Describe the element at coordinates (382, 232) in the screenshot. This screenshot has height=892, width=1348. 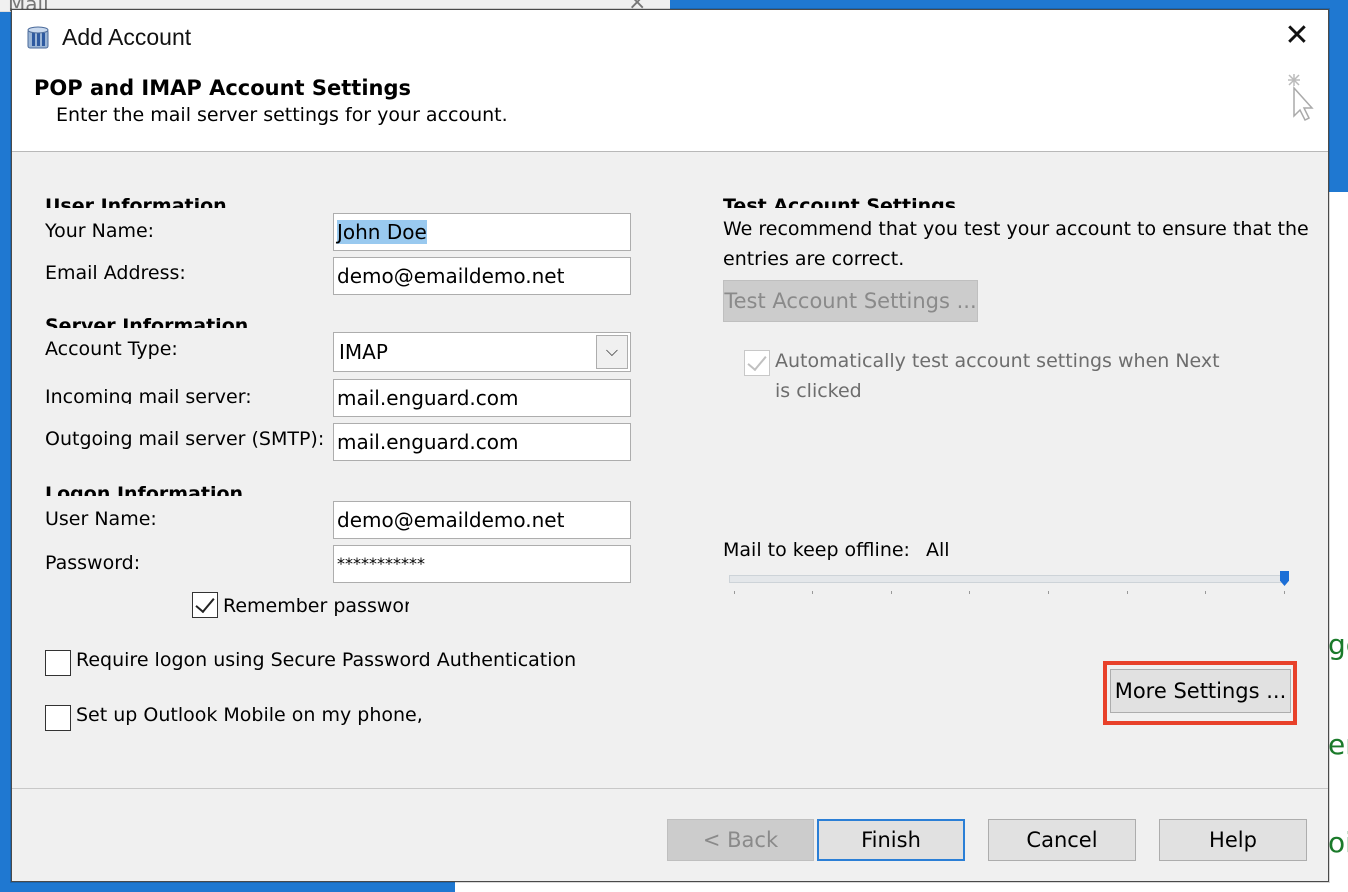
I see `your-name-value: John Doe` at that location.